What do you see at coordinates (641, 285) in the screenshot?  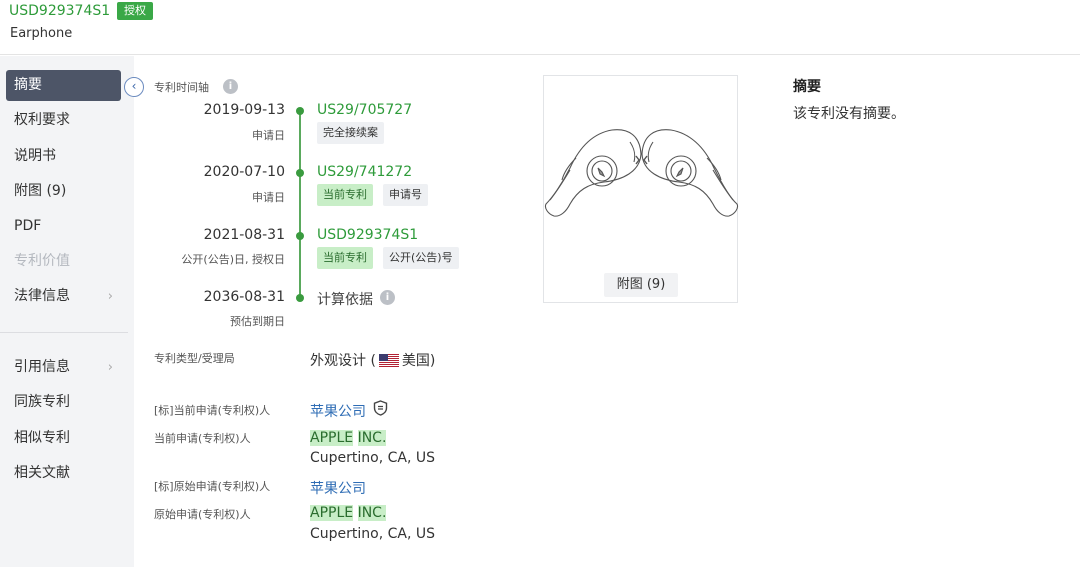 I see `view-figures-button: 附图 (9)` at bounding box center [641, 285].